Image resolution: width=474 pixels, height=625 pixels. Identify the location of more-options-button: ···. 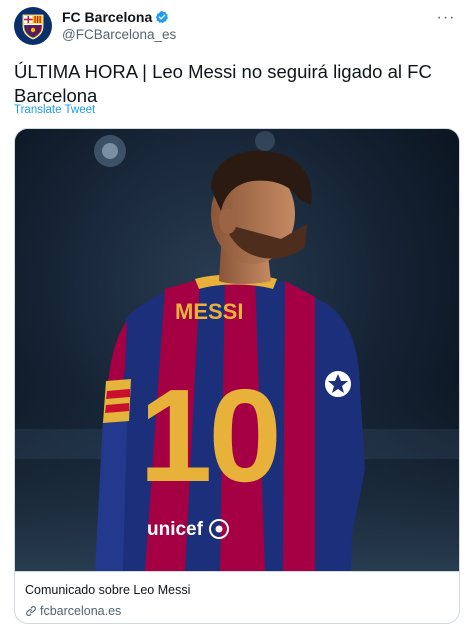
(446, 18).